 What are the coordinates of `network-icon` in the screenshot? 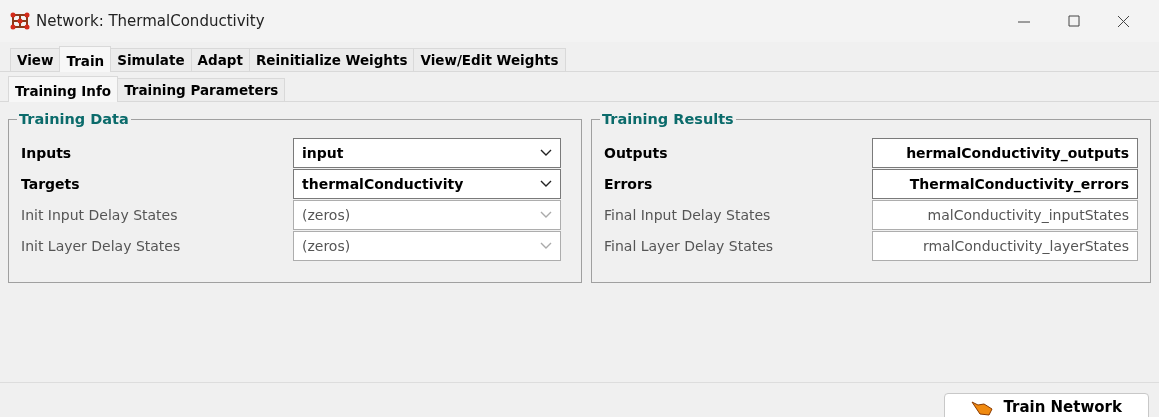 It's located at (20, 21).